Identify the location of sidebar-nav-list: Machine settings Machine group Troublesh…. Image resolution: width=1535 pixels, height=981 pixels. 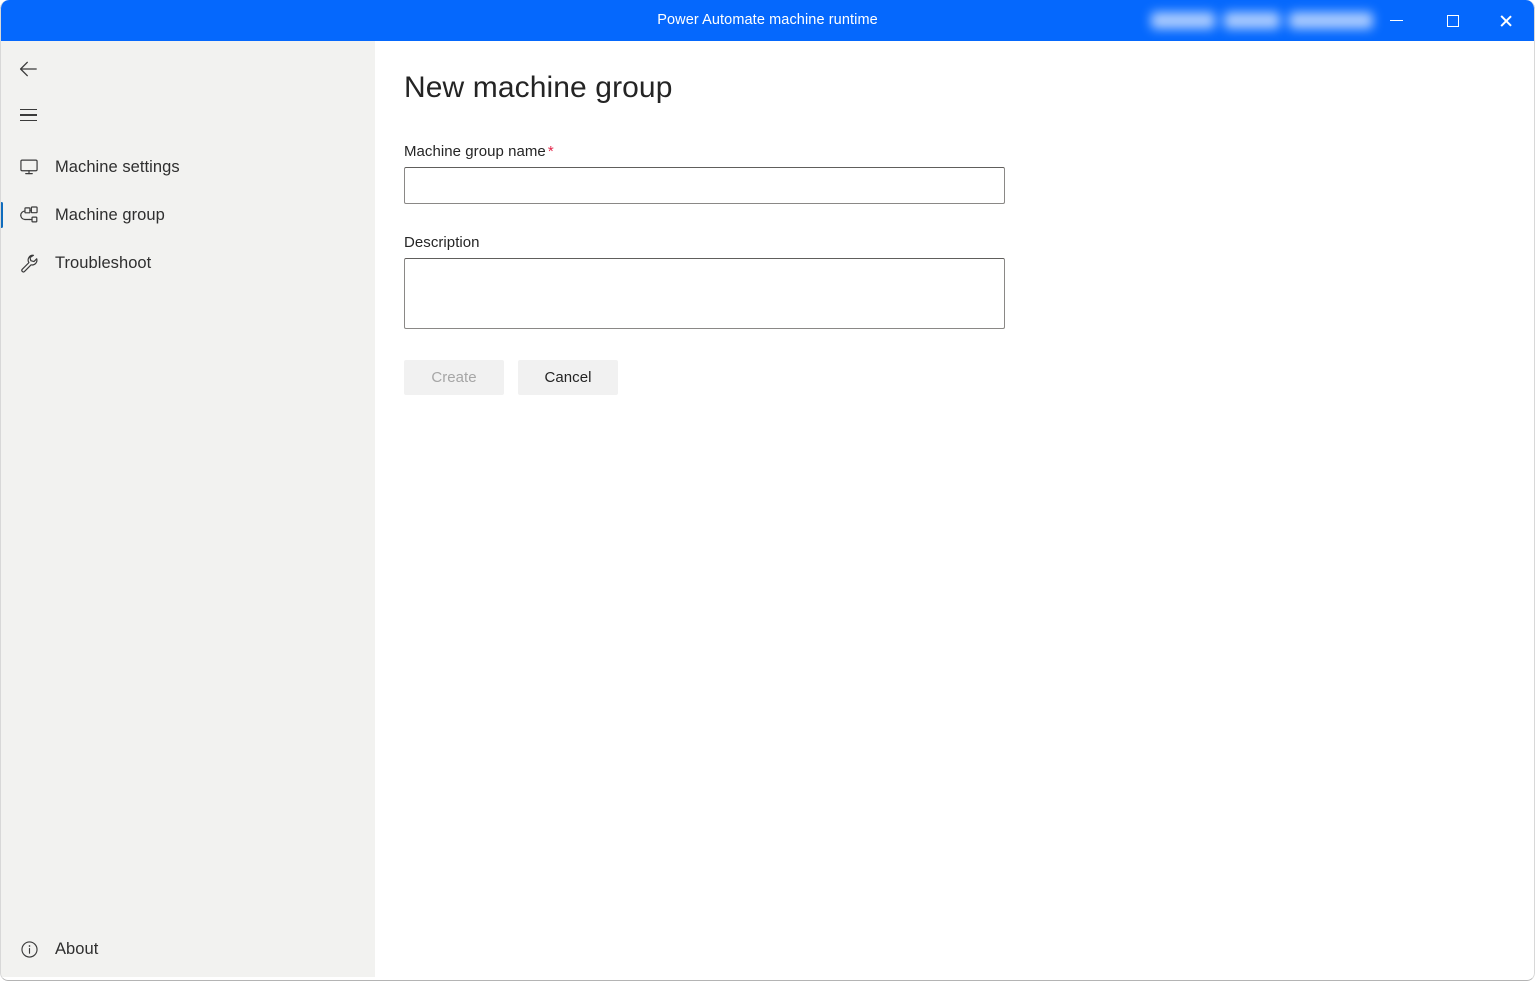
(187, 215).